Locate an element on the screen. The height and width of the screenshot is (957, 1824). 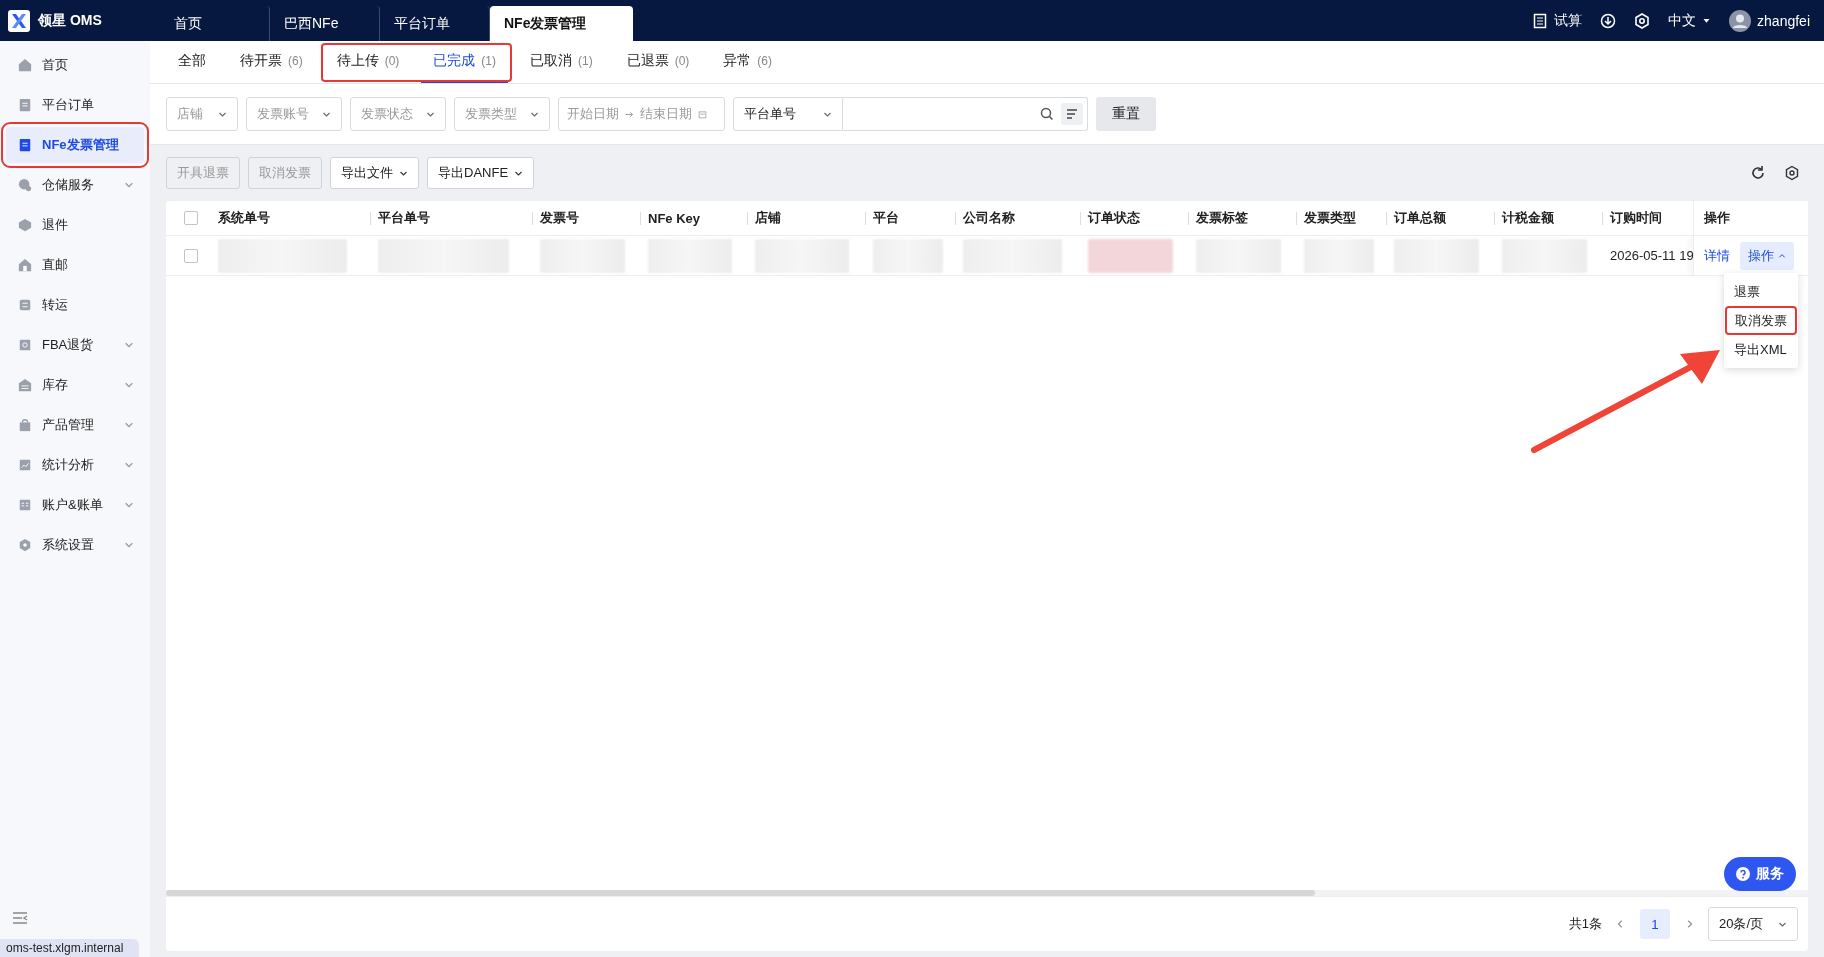
column-header: 公司名称 is located at coordinates (1017, 218).